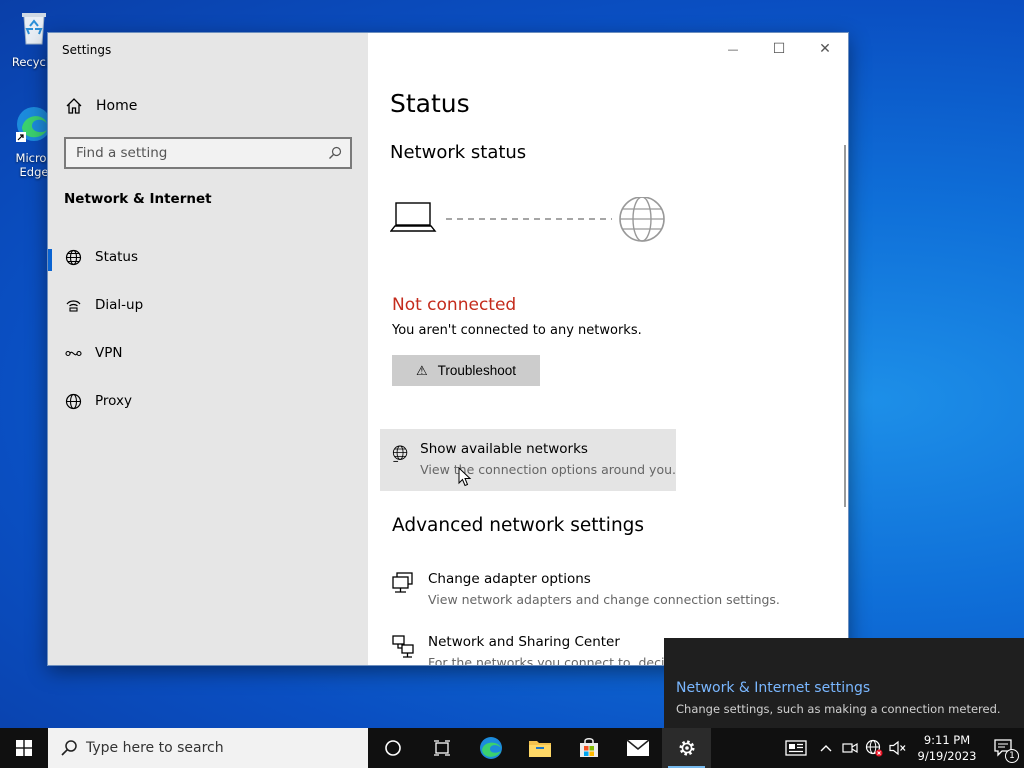 Image resolution: width=1024 pixels, height=768 pixels. What do you see at coordinates (1004, 748) in the screenshot?
I see `action-center-button: 1` at bounding box center [1004, 748].